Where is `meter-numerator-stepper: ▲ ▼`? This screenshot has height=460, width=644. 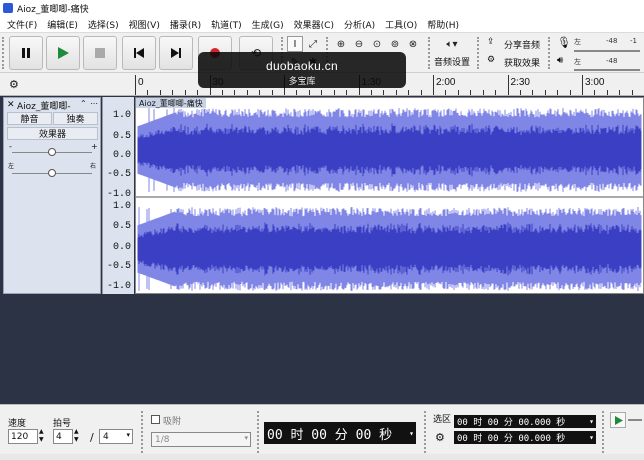
meter-numerator-stepper: ▲ ▼ is located at coordinates (76, 436).